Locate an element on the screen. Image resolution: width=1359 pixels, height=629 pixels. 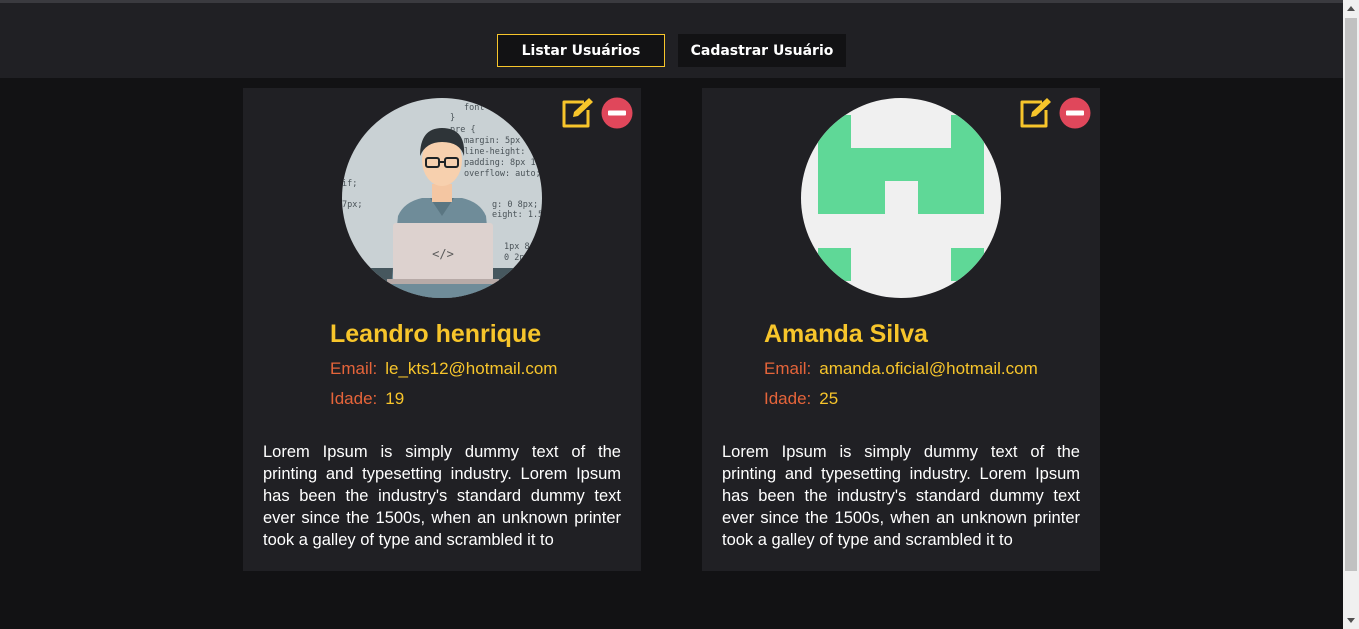
user-name: Amanda Silva is located at coordinates (846, 334).